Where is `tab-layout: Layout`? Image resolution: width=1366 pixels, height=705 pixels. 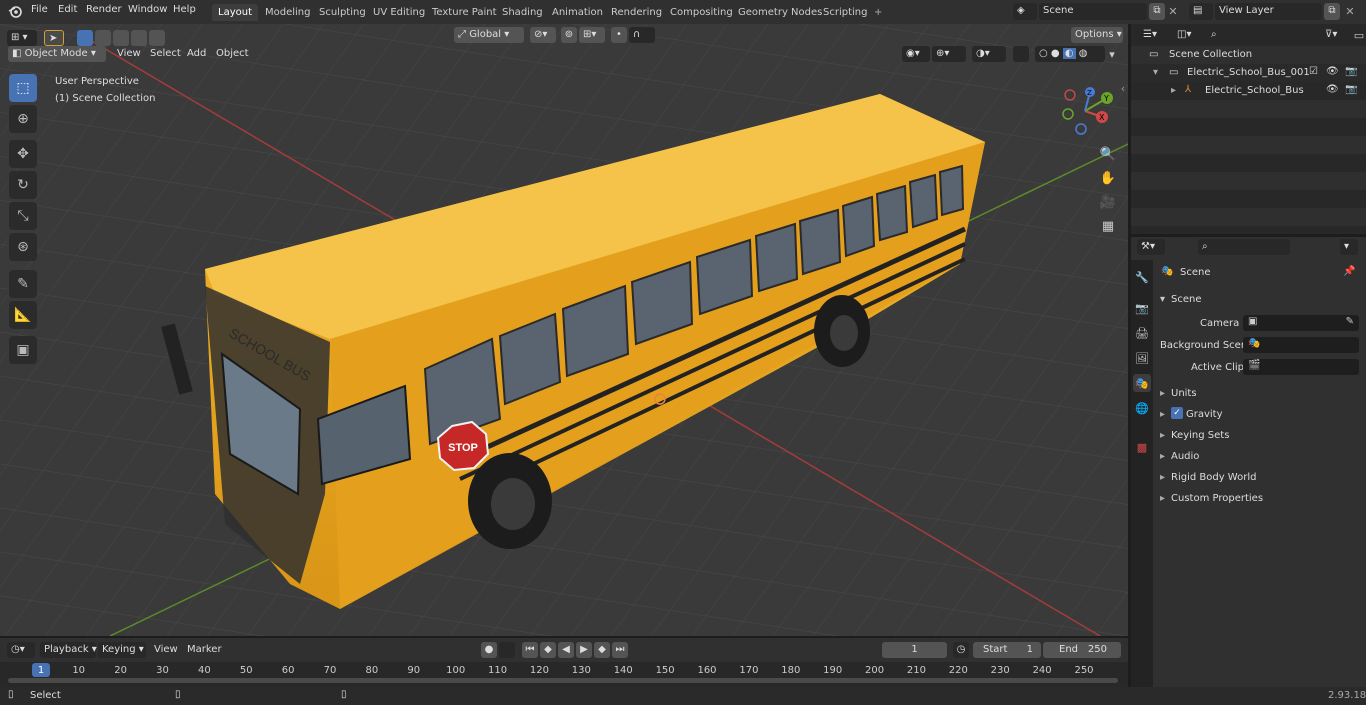
tab-layout: Layout is located at coordinates (235, 12).